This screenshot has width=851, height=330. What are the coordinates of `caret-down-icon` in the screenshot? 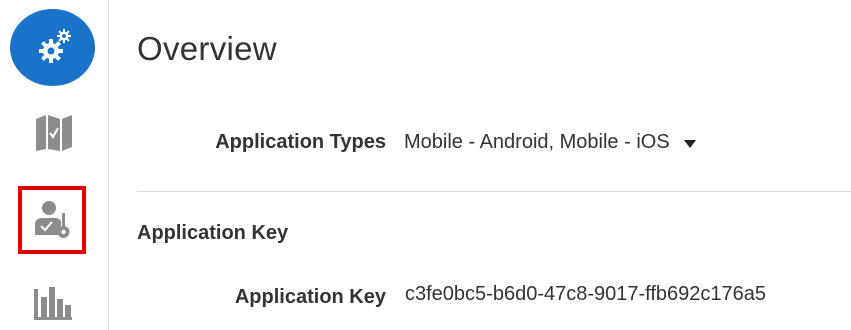 It's located at (689, 143).